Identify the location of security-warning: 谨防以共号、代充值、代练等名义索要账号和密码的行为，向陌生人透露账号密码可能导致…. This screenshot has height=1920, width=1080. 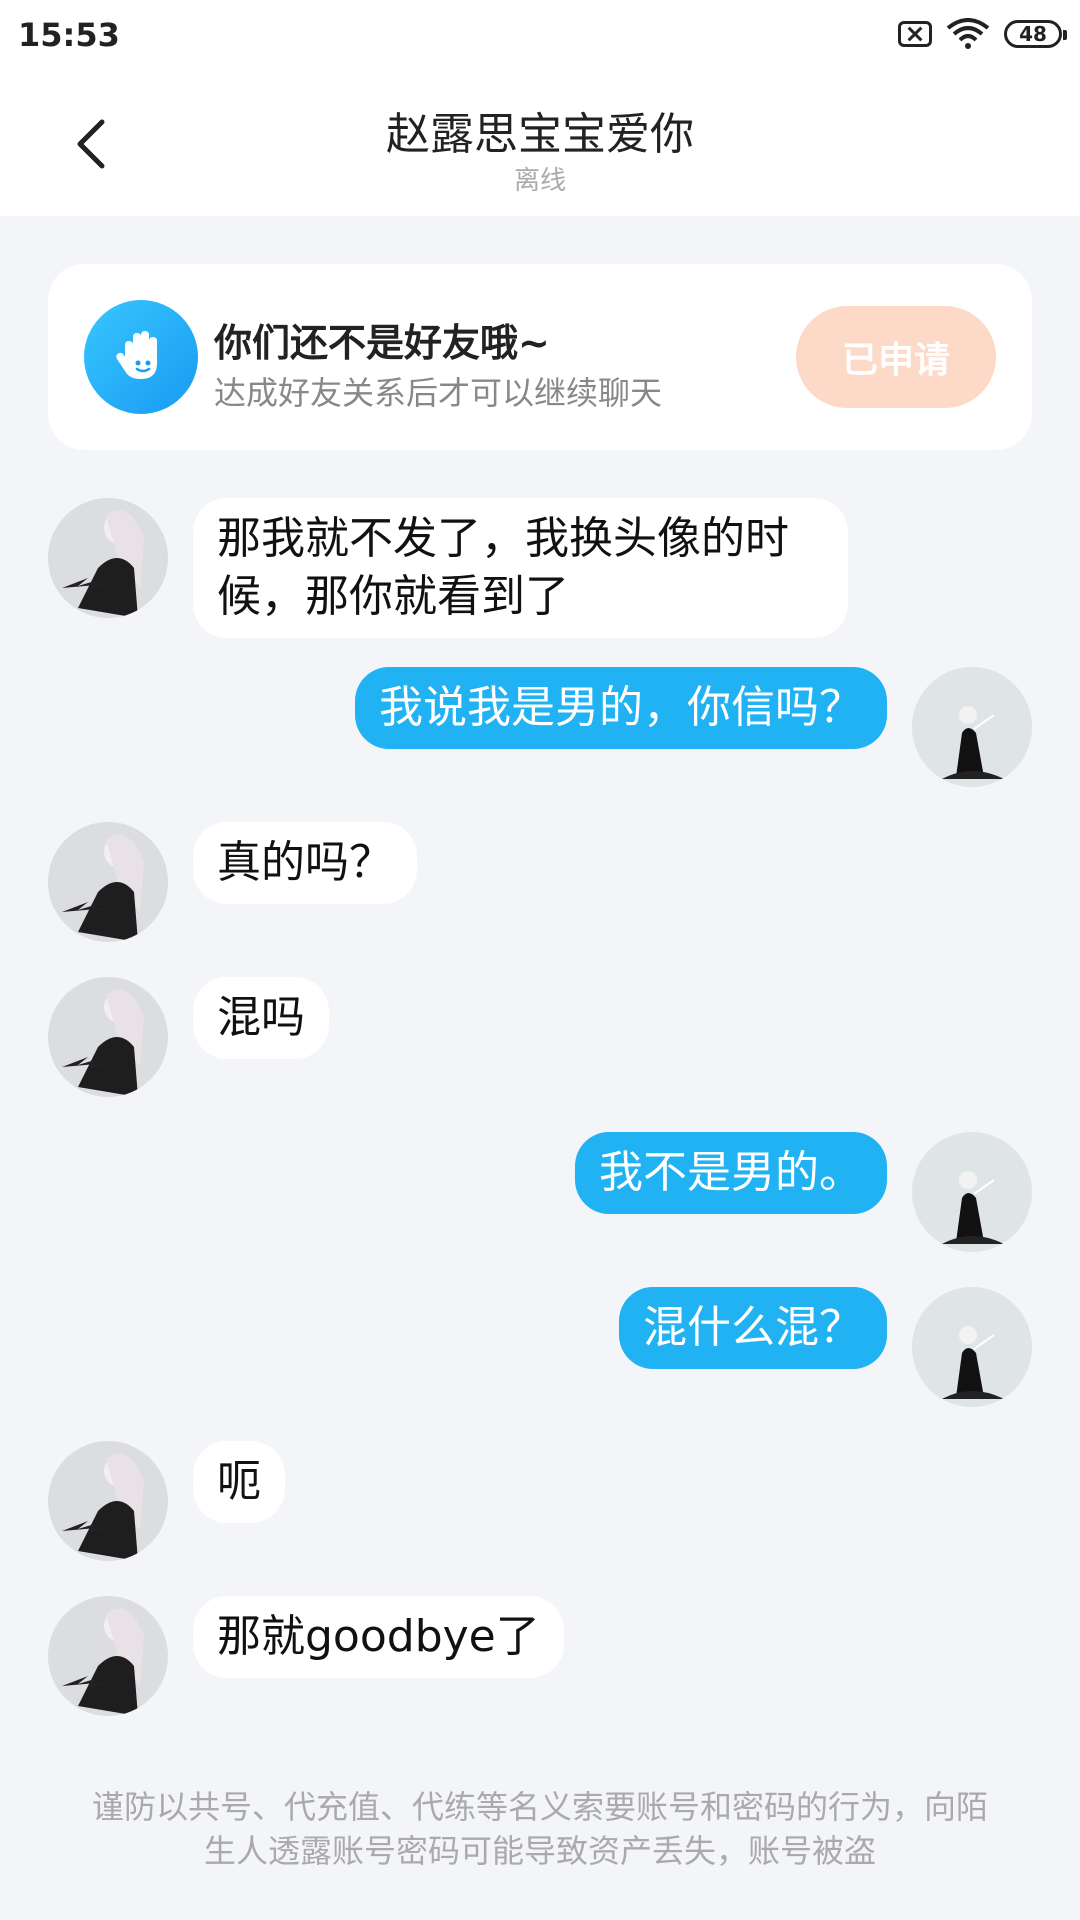
(539, 1829).